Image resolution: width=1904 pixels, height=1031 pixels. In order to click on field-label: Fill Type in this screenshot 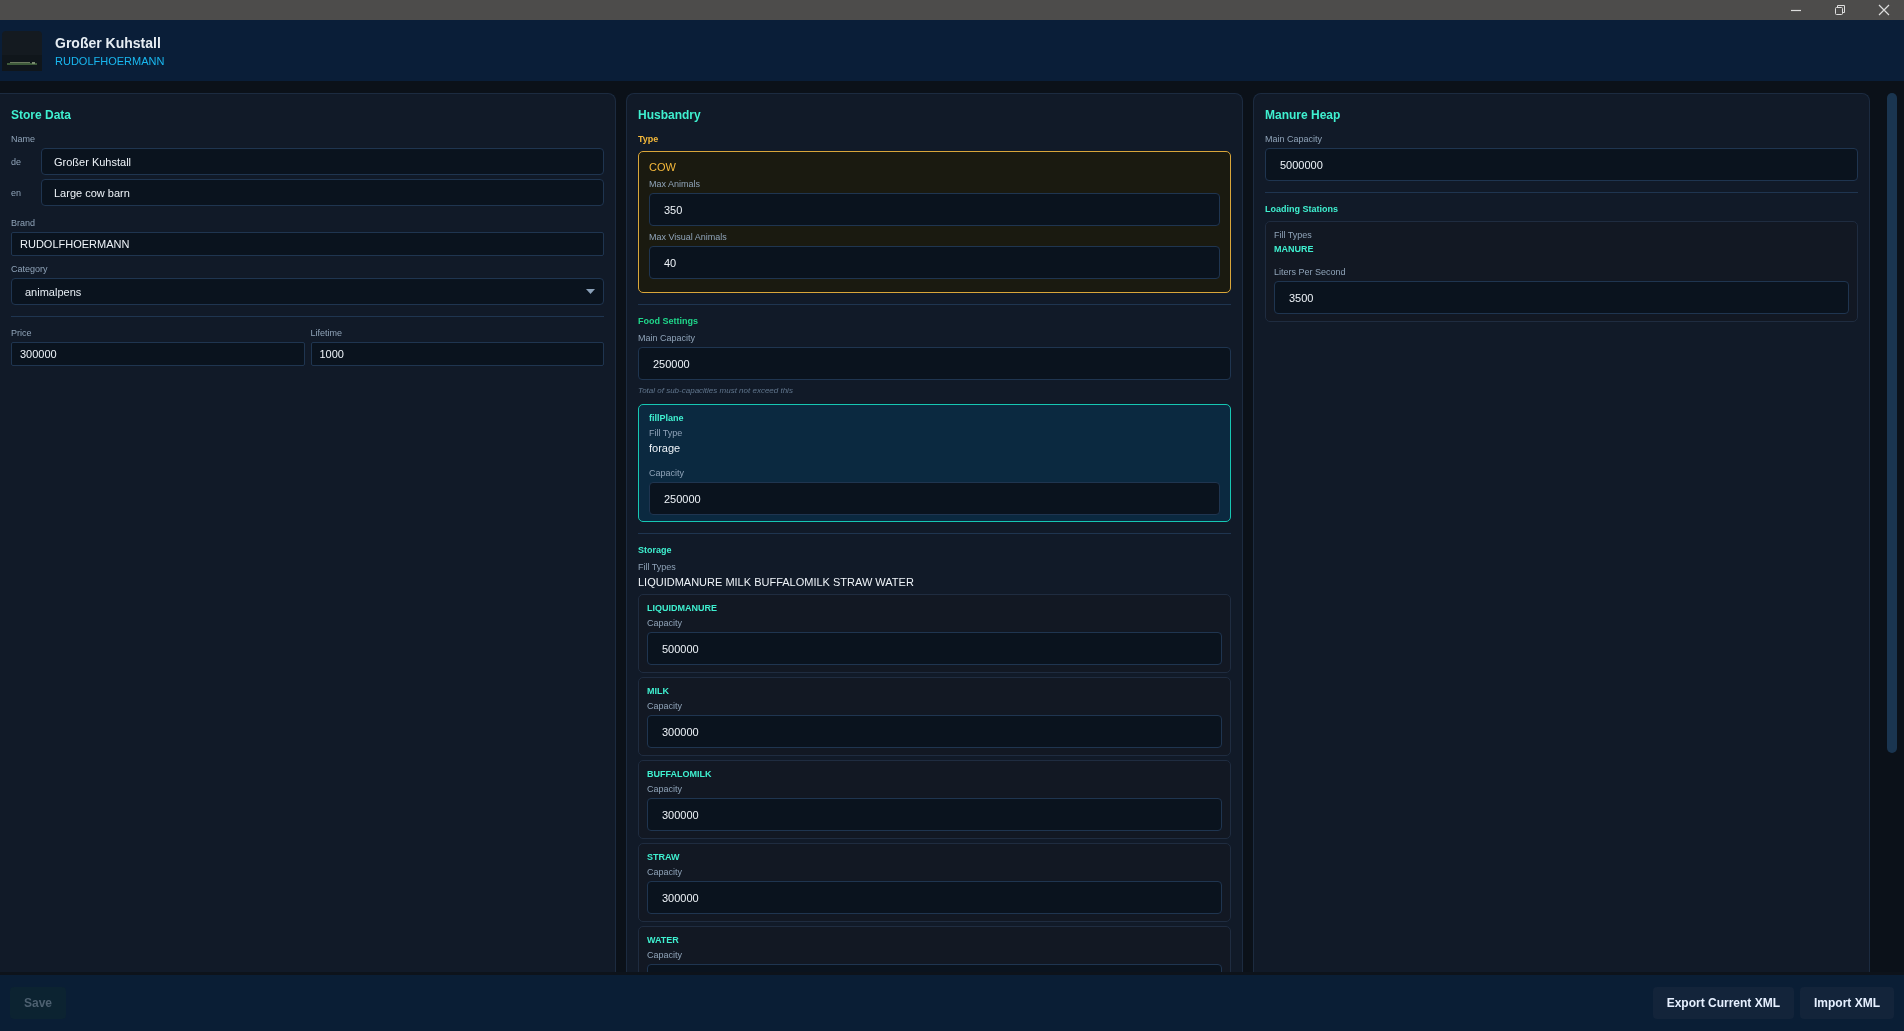, I will do `click(666, 433)`.